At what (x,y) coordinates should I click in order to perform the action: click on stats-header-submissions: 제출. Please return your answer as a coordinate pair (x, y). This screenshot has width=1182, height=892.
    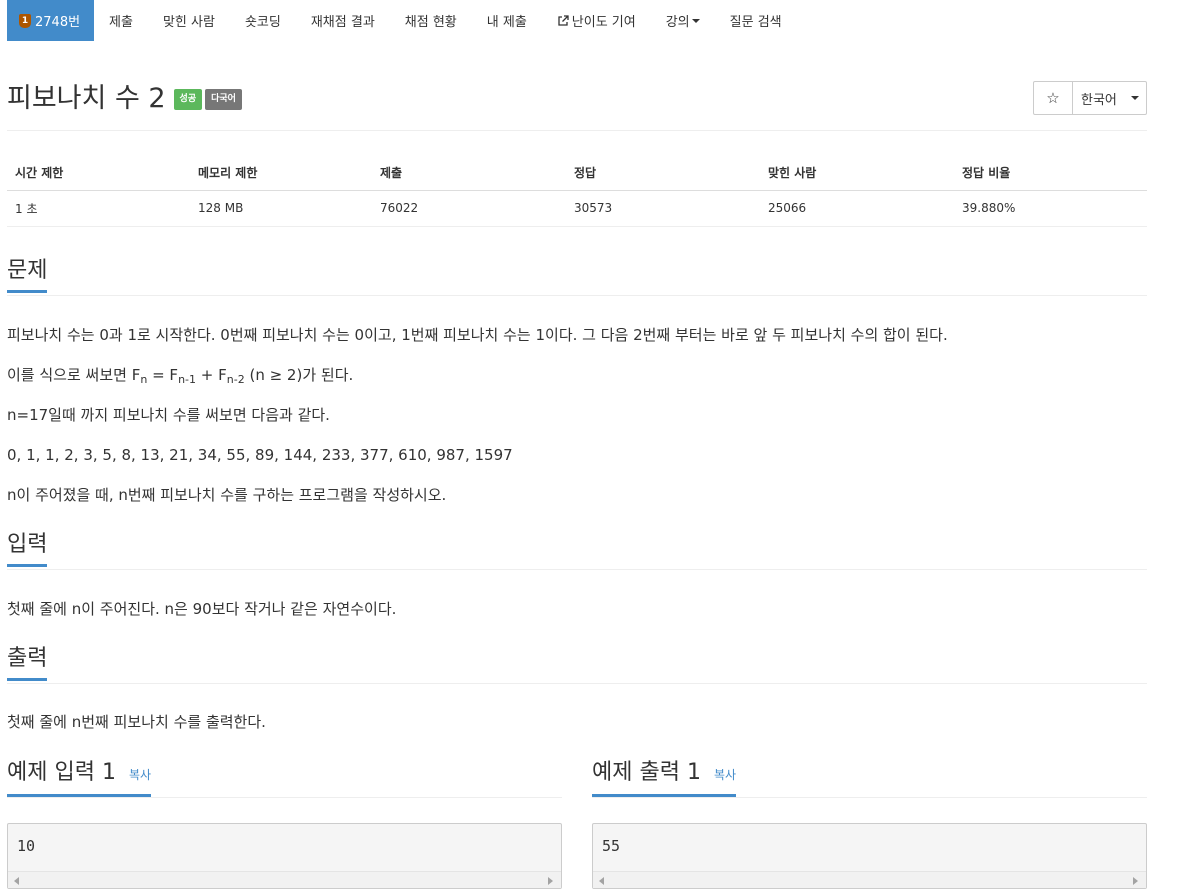
    Looking at the image, I should click on (469, 173).